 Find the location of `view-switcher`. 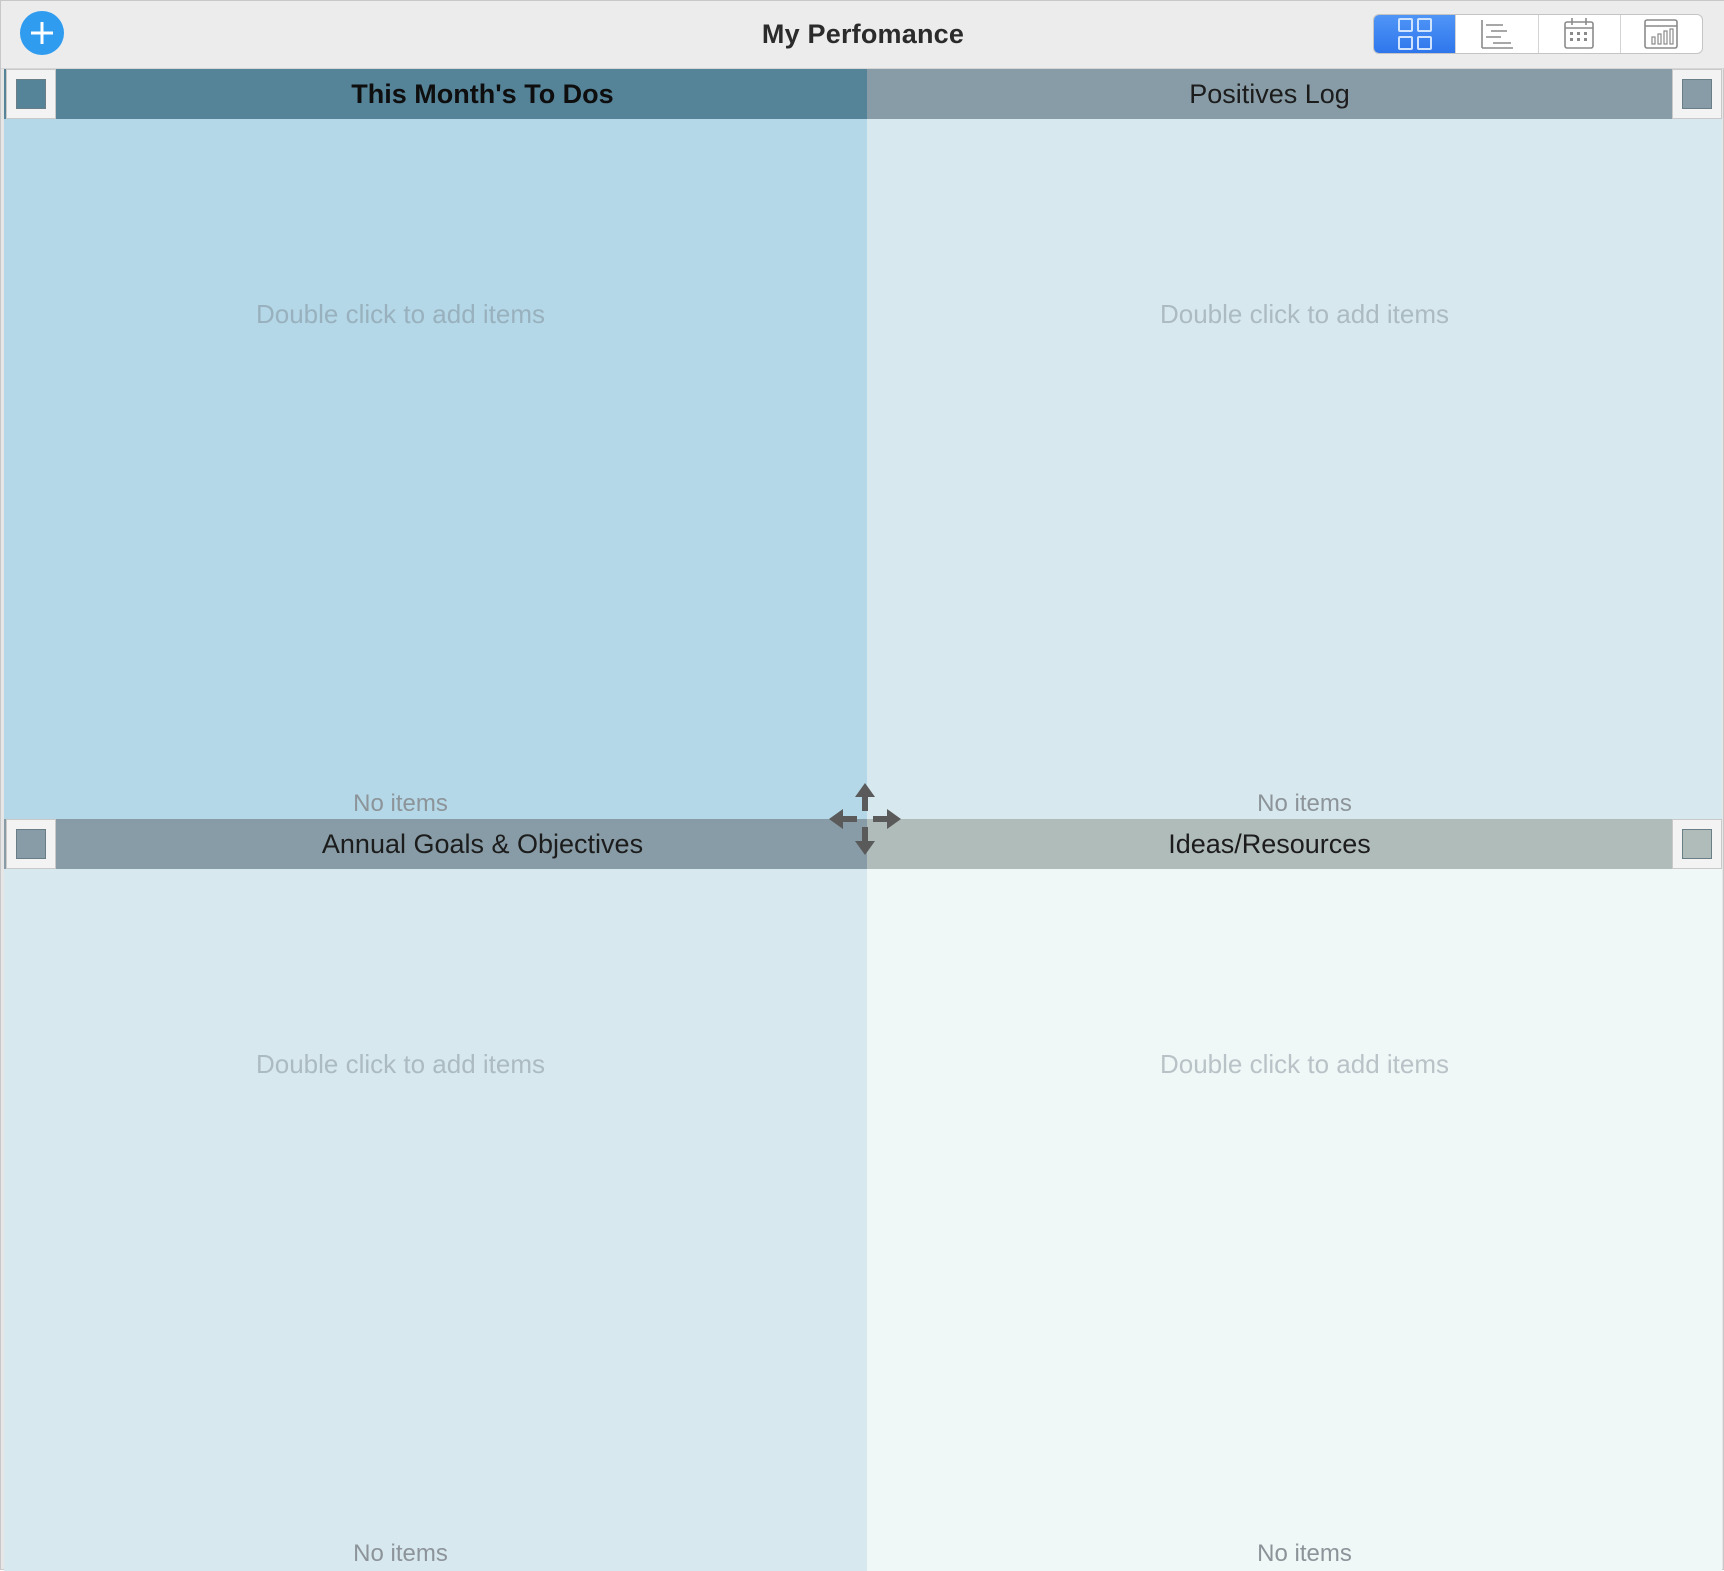

view-switcher is located at coordinates (1538, 34).